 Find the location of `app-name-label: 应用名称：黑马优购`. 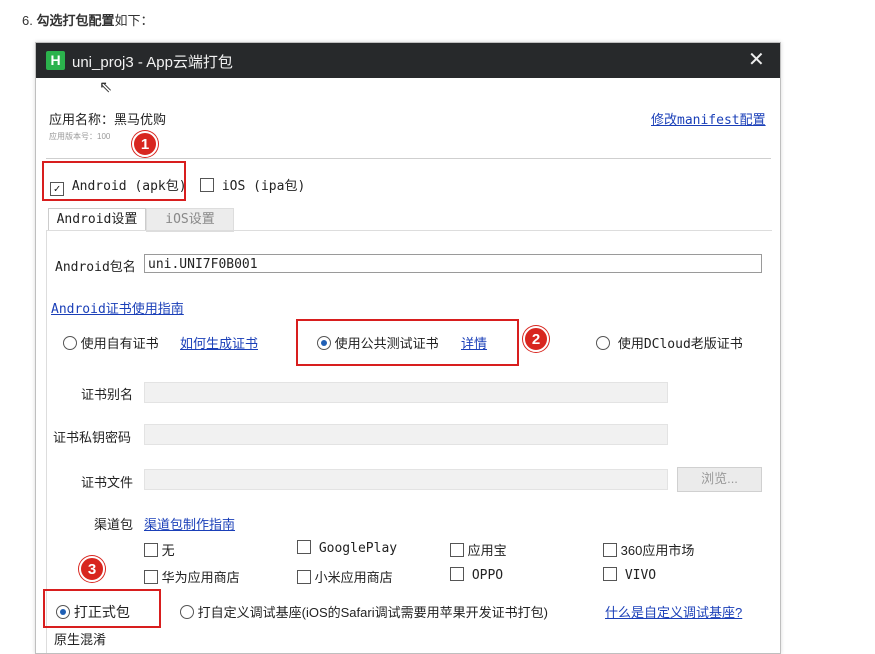

app-name-label: 应用名称：黑马优购 is located at coordinates (108, 119).